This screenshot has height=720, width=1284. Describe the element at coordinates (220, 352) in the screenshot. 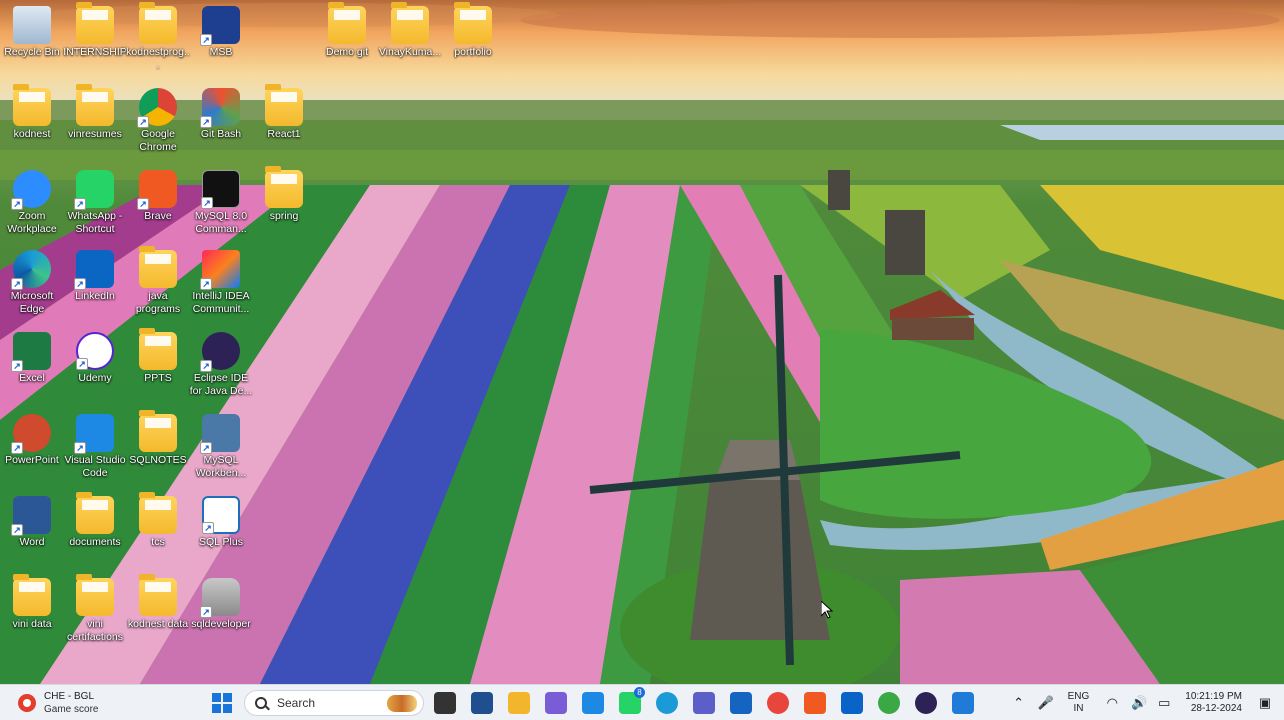

I see `eclipse-icon: ↗` at that location.